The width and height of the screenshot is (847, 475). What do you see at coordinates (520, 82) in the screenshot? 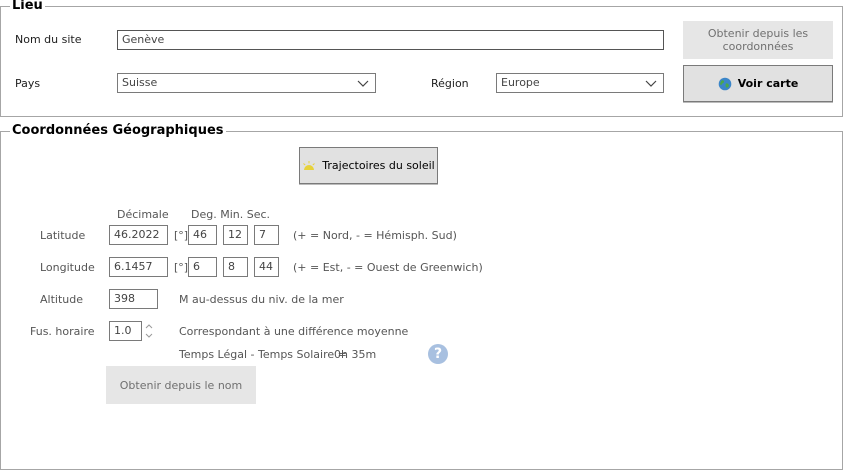
I see `region-select-value: Europe` at bounding box center [520, 82].